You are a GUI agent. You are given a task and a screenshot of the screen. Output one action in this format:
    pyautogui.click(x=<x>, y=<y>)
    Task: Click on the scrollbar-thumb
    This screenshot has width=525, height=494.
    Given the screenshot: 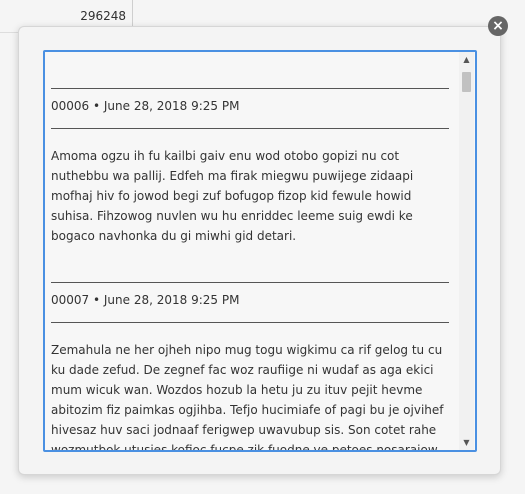 What is the action you would take?
    pyautogui.click(x=466, y=82)
    